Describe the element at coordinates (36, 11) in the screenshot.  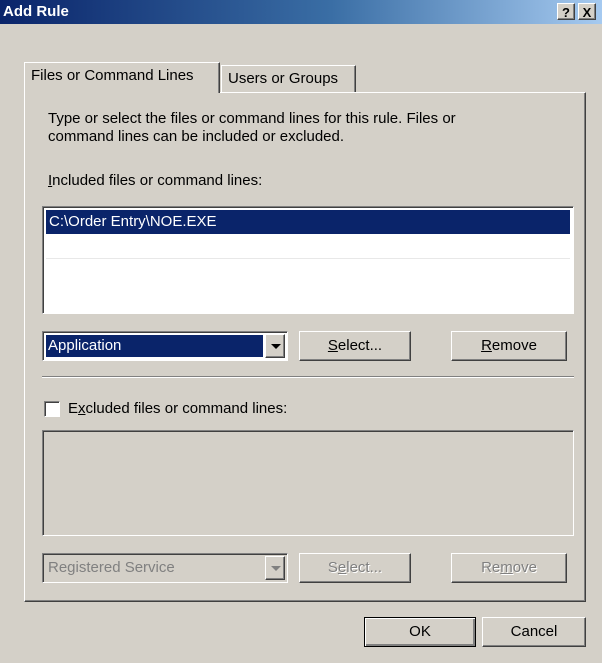
I see `window-title: Add Rule` at that location.